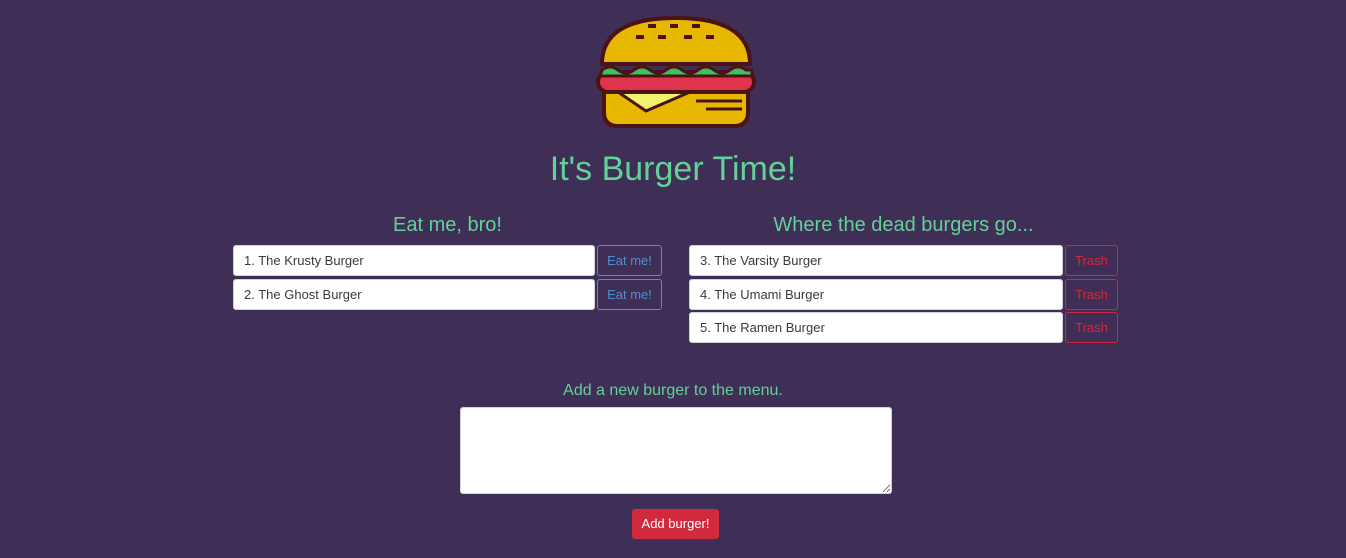 Image resolution: width=1346 pixels, height=558 pixels. What do you see at coordinates (447, 225) in the screenshot?
I see `uneaten-heading: Eat me, bro!` at bounding box center [447, 225].